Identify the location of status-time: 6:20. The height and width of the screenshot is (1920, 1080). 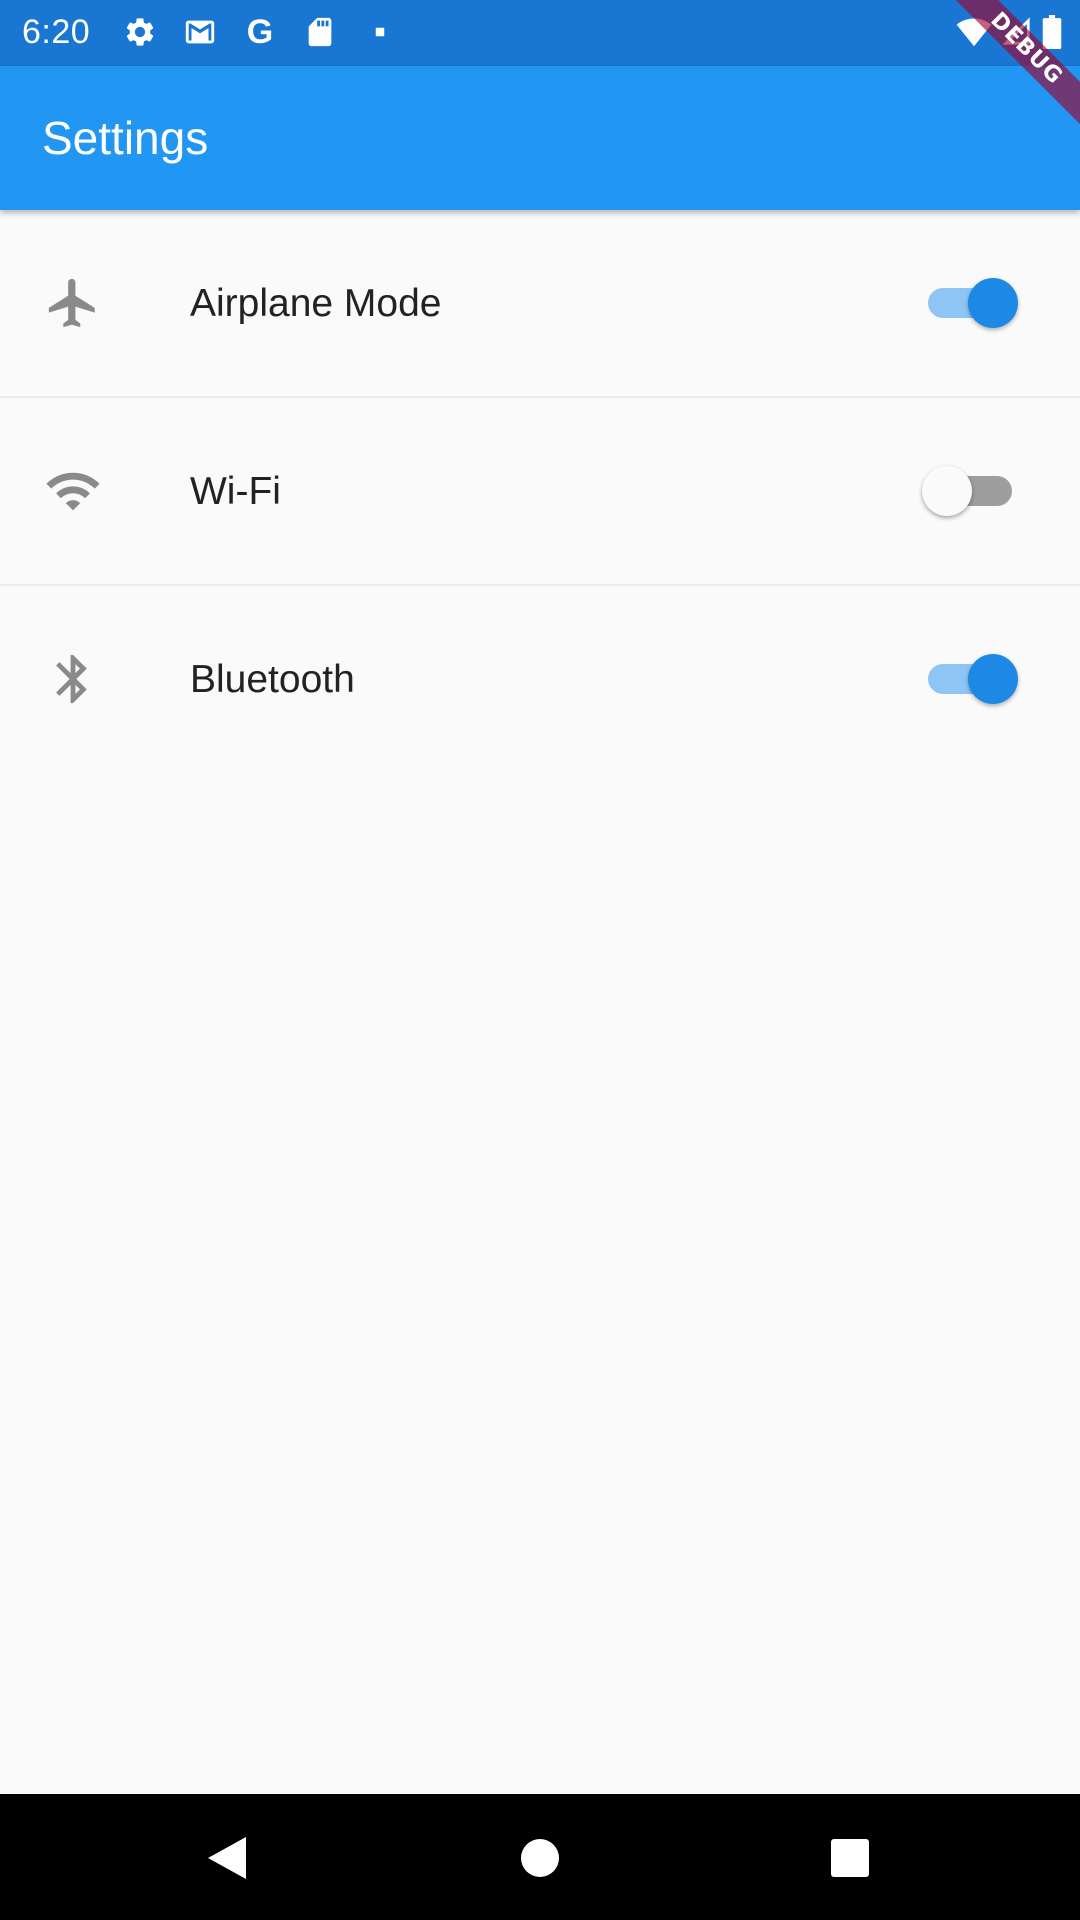
(56, 32).